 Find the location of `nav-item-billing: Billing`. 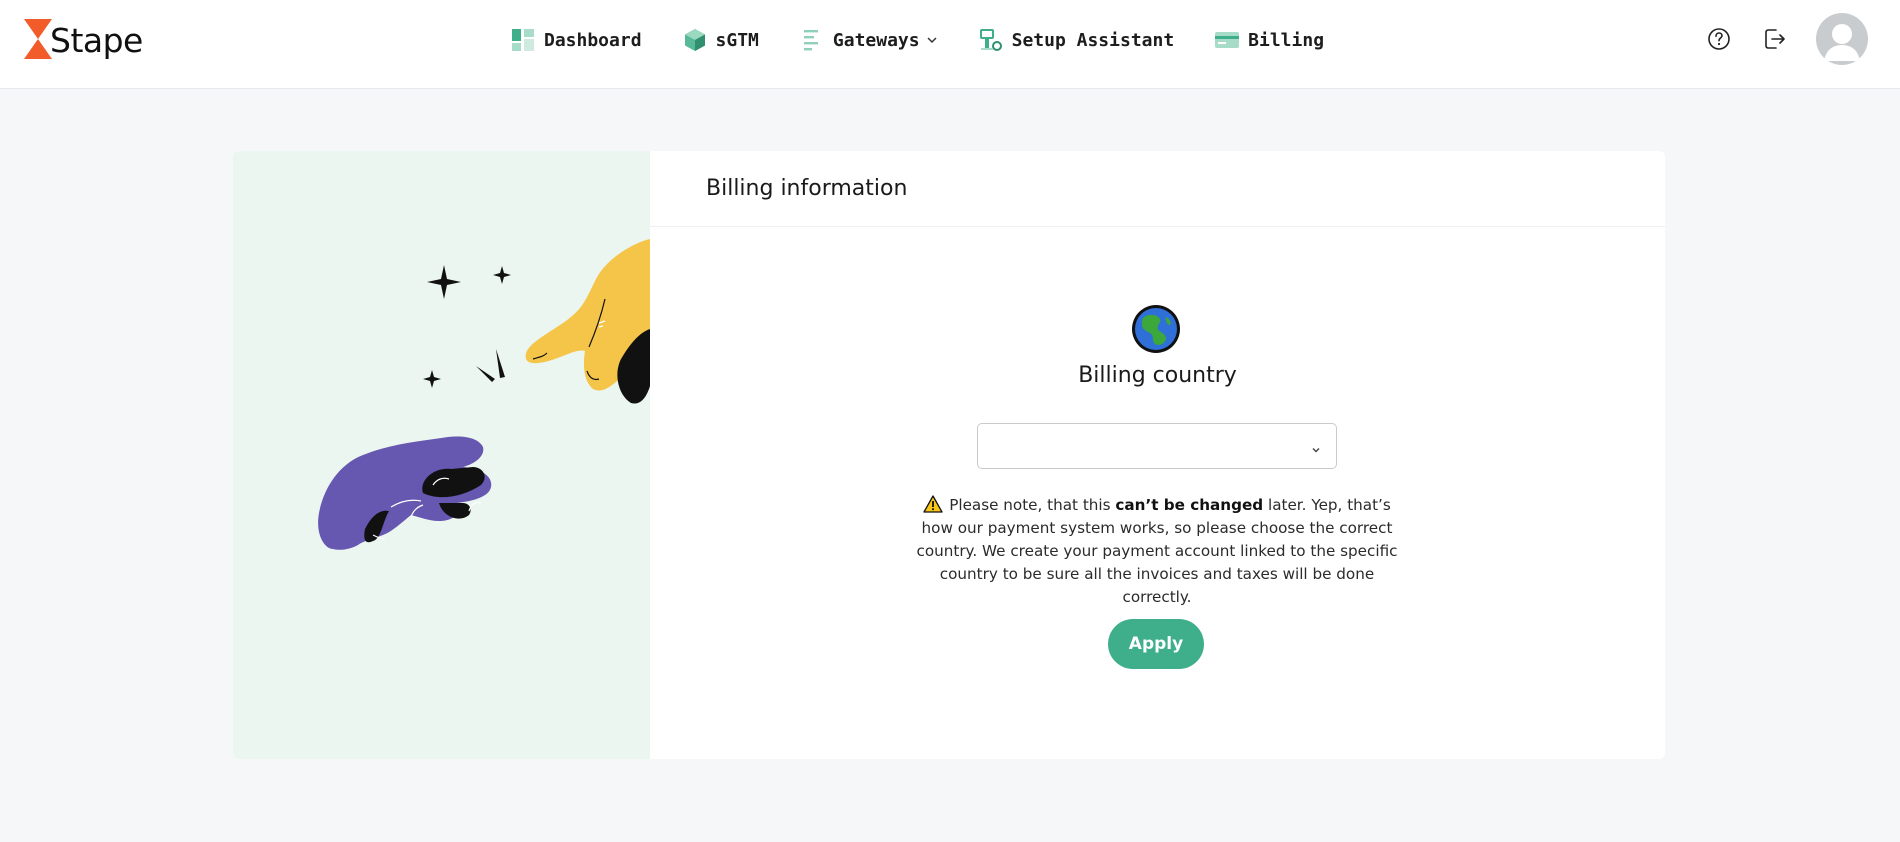

nav-item-billing: Billing is located at coordinates (1269, 40).